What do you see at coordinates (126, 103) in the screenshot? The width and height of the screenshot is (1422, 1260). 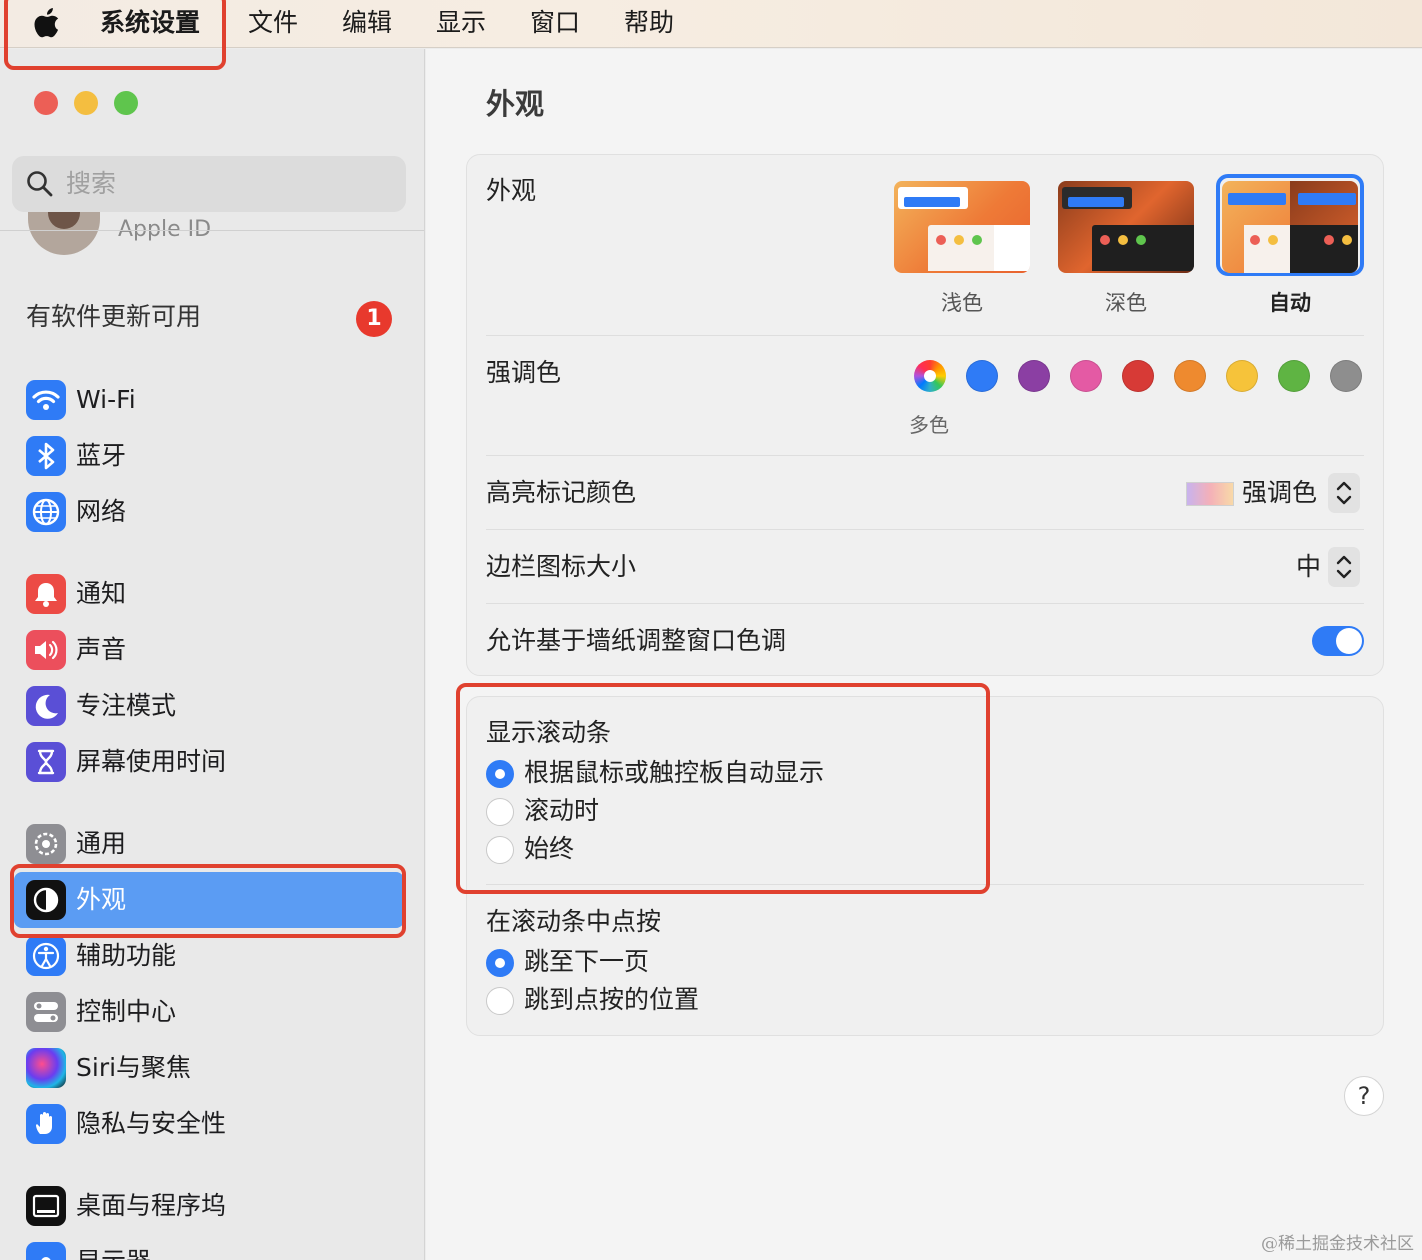 I see `zoom-window-button` at bounding box center [126, 103].